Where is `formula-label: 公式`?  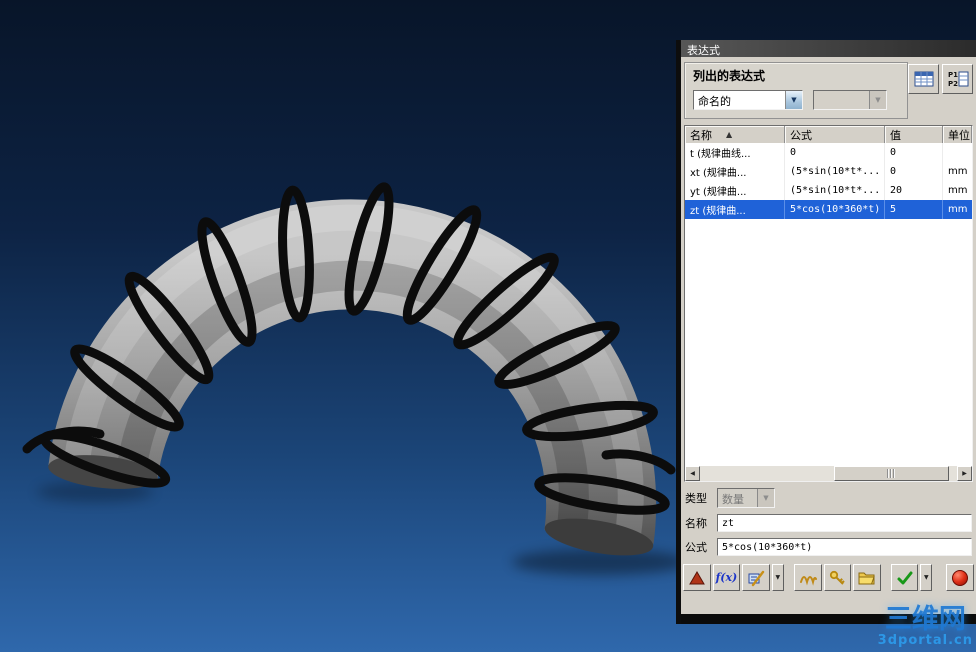 formula-label: 公式 is located at coordinates (696, 547).